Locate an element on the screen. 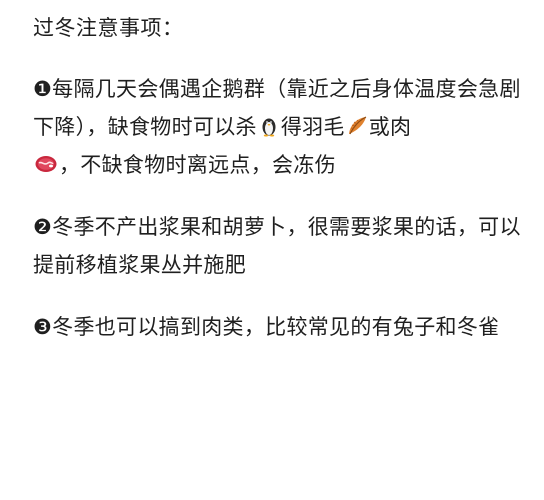 The image size is (544, 500). tip-3: ❸冬季也可以搞到肉类，比较常见的有兔子和冬雀 is located at coordinates (278, 327).